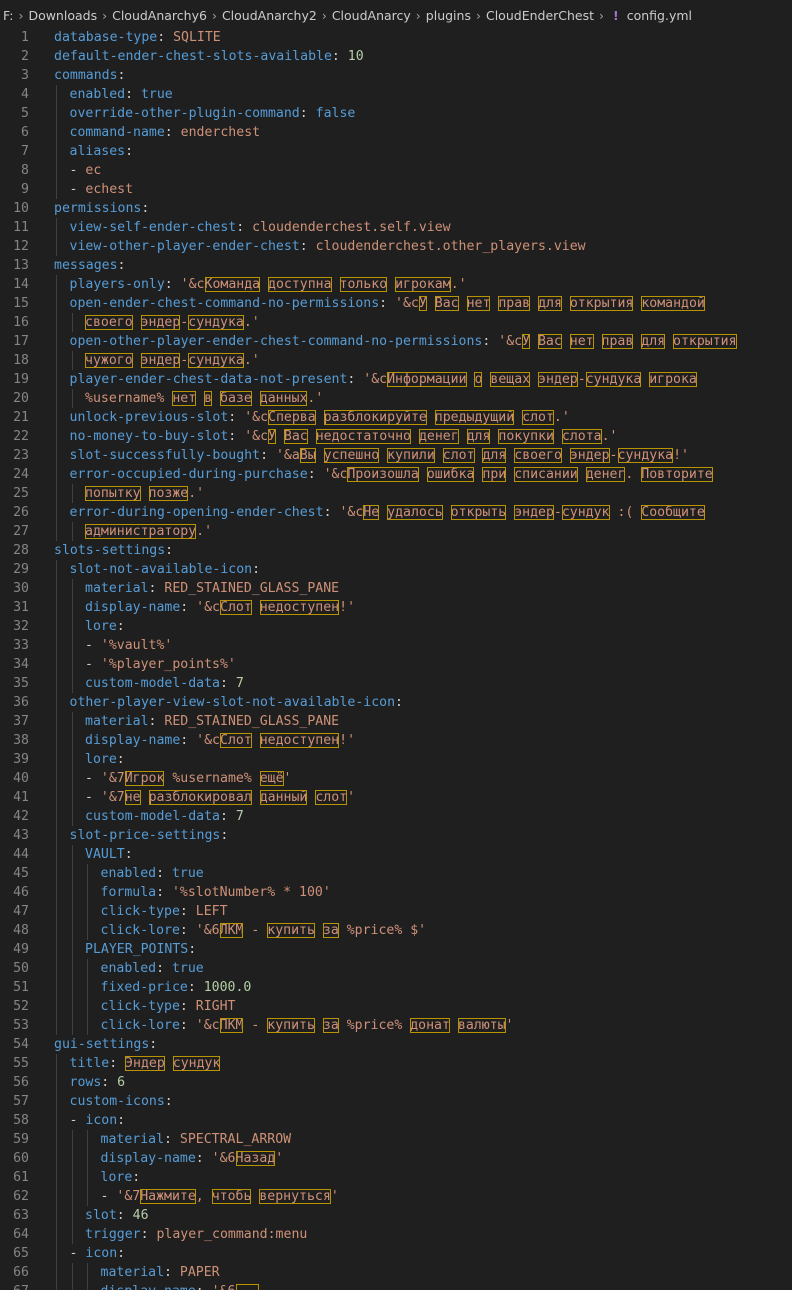  I want to click on line-number: 9, so click(25, 189).